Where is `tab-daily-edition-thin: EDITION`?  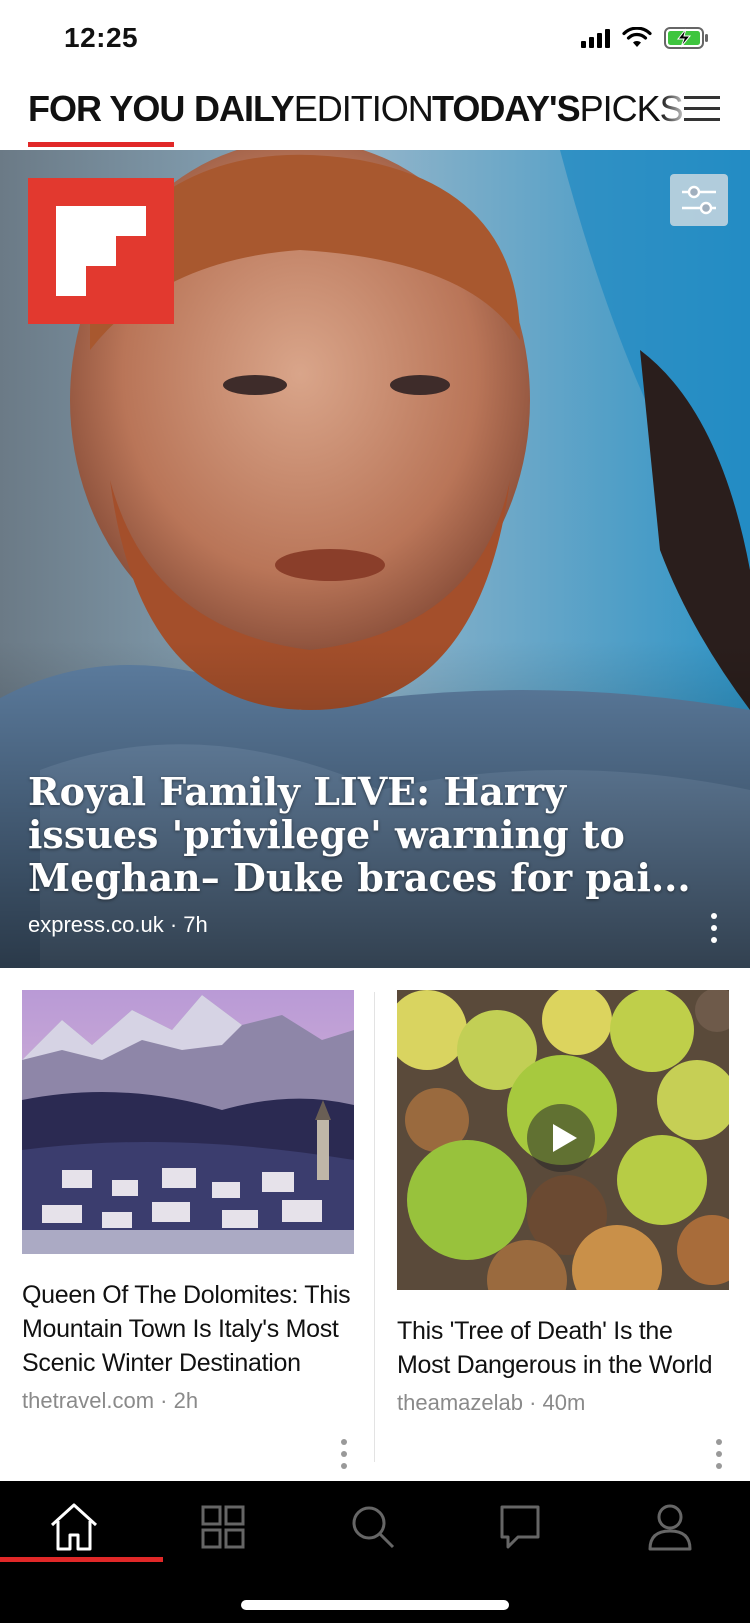
tab-daily-edition-thin: EDITION is located at coordinates (363, 108).